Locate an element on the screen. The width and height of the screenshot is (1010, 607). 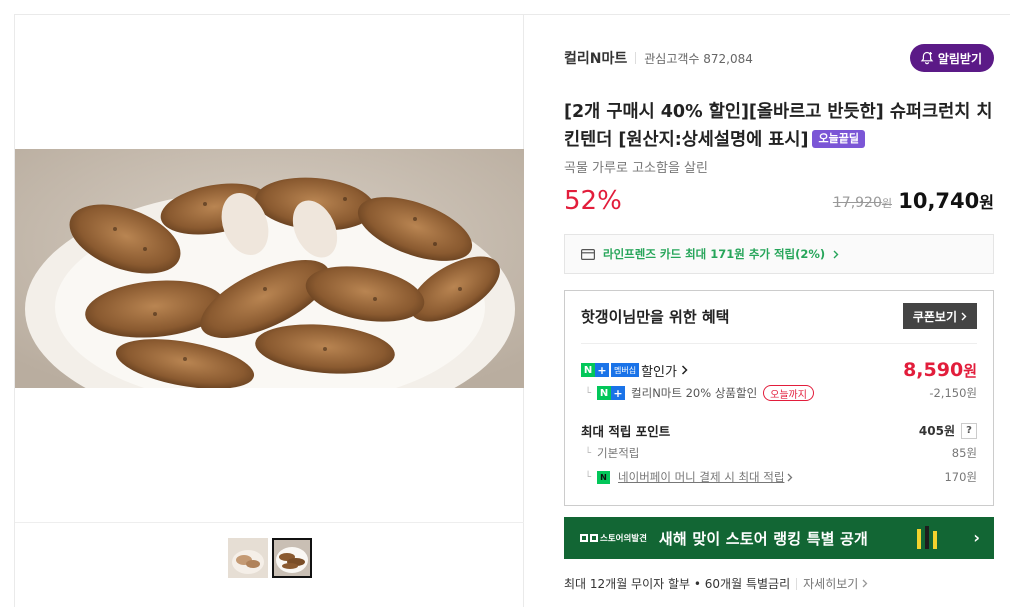
installment-detail-link: 자세히보기 is located at coordinates (830, 583).